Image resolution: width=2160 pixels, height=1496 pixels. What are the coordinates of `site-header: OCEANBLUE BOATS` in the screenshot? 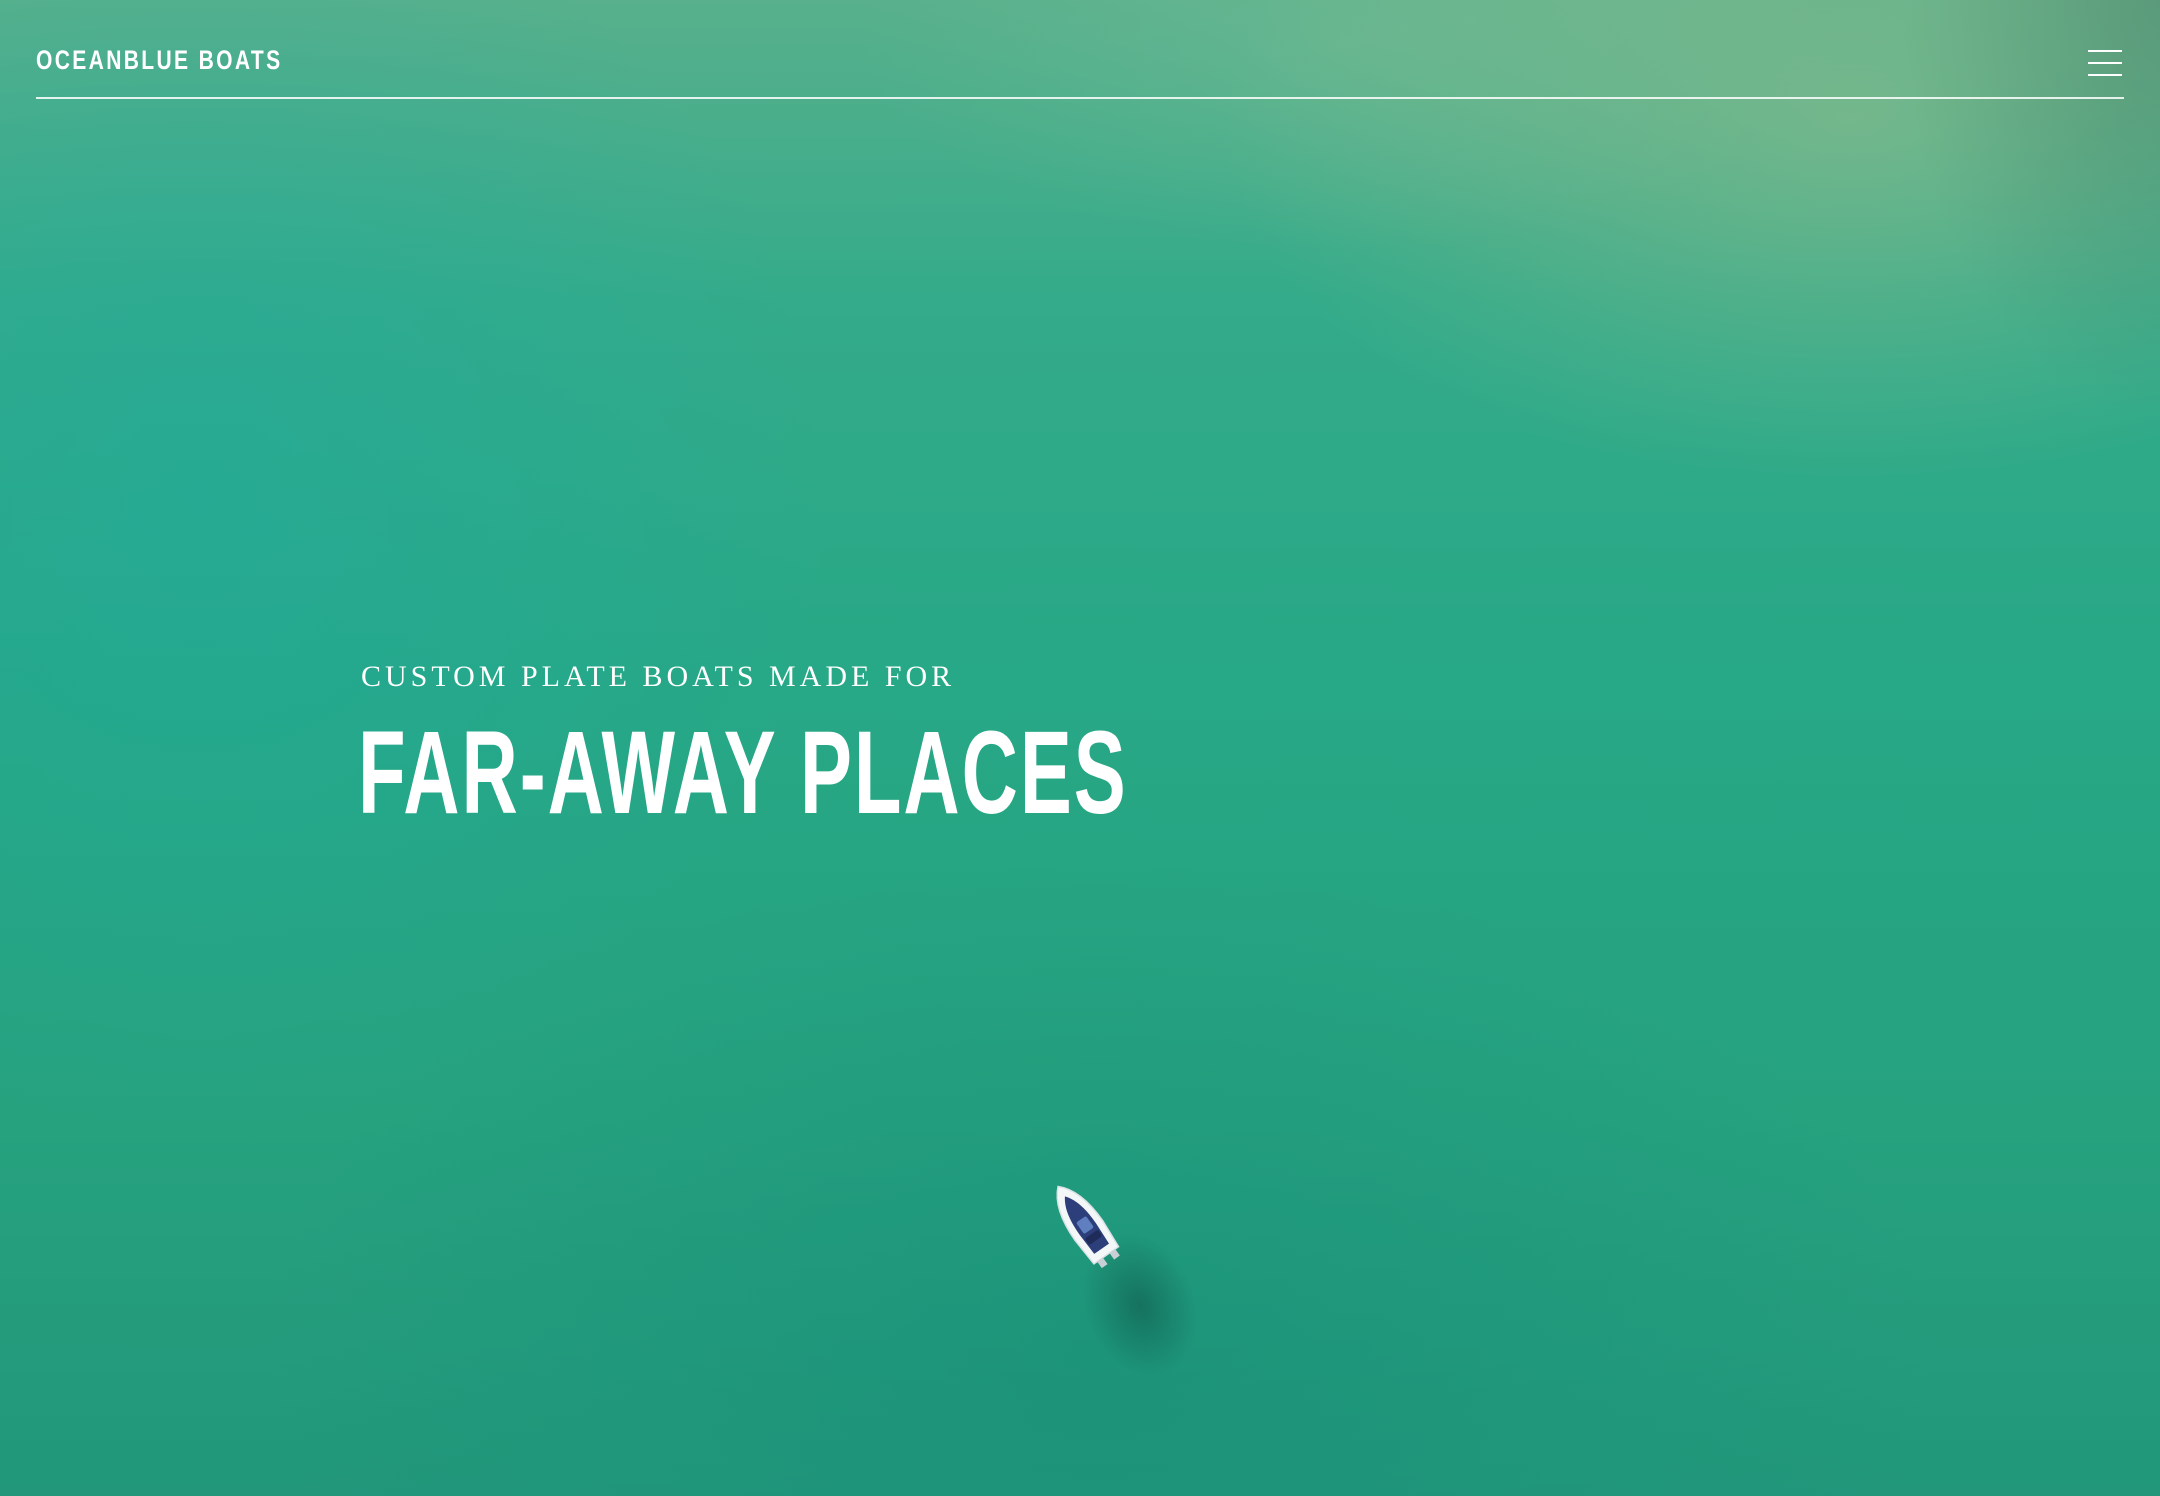 It's located at (1080, 49).